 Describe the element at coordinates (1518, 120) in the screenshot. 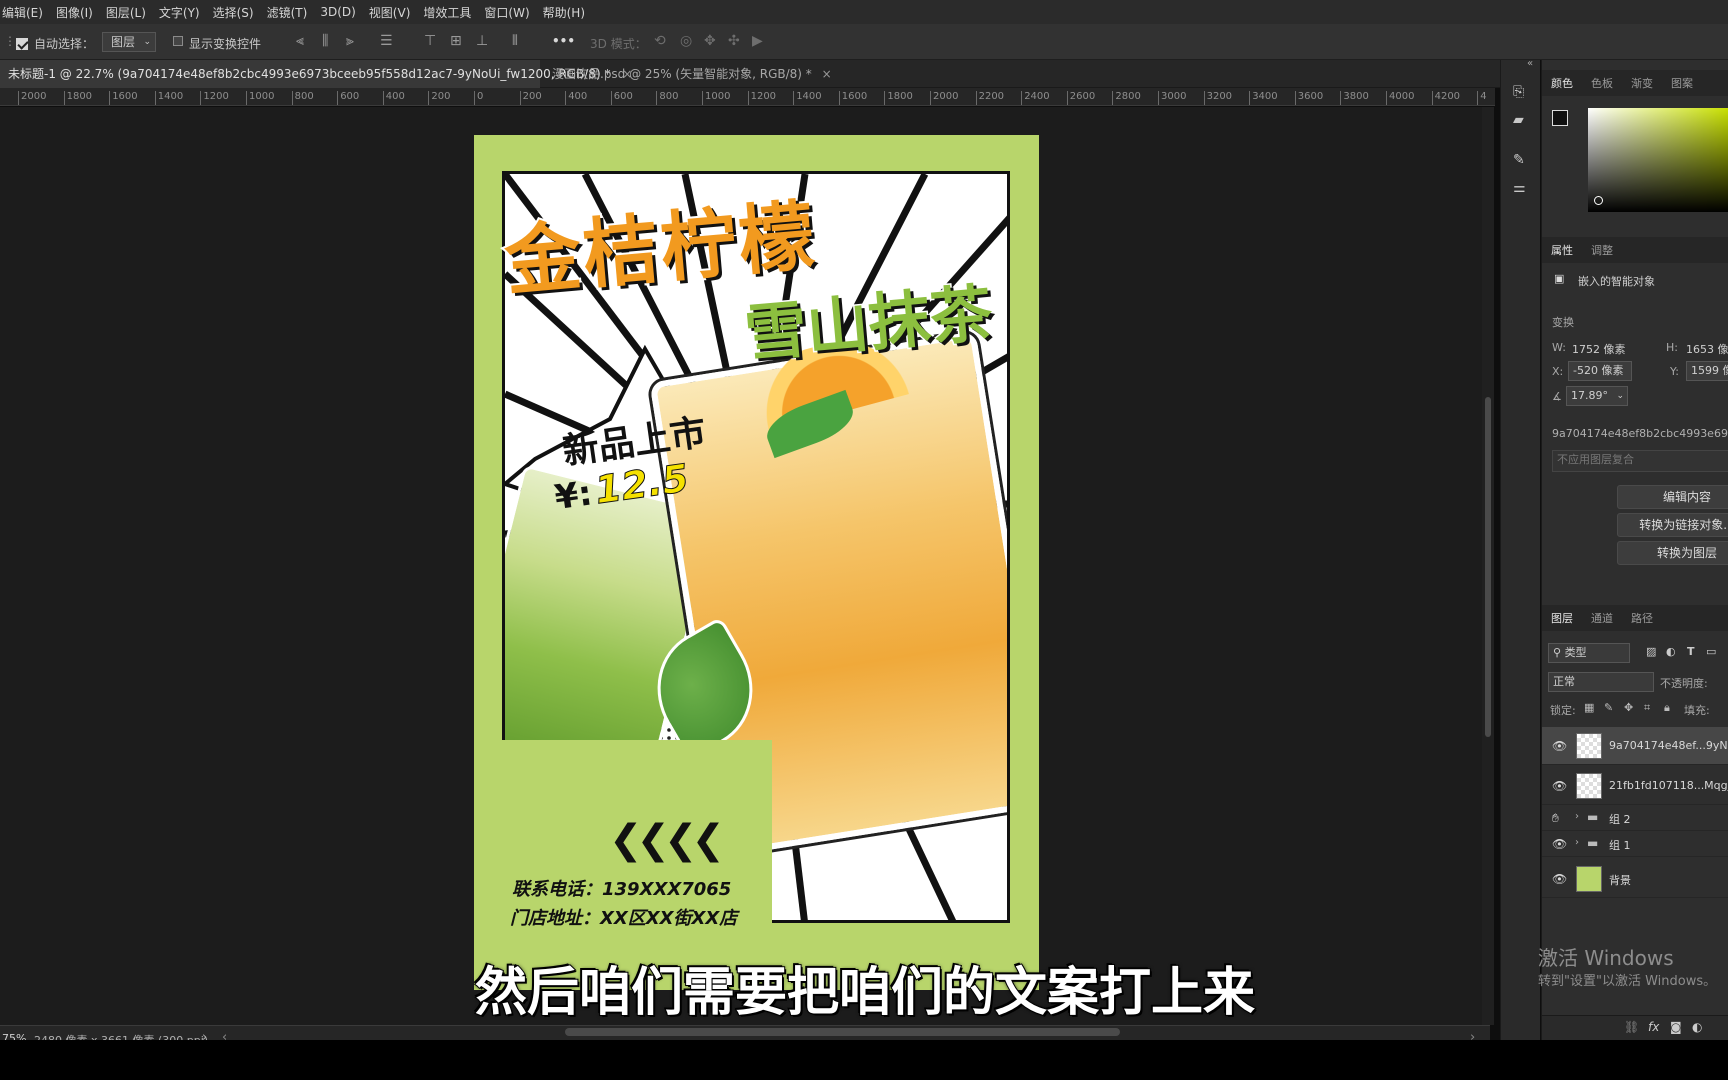

I see `comment-icon: ▰` at that location.